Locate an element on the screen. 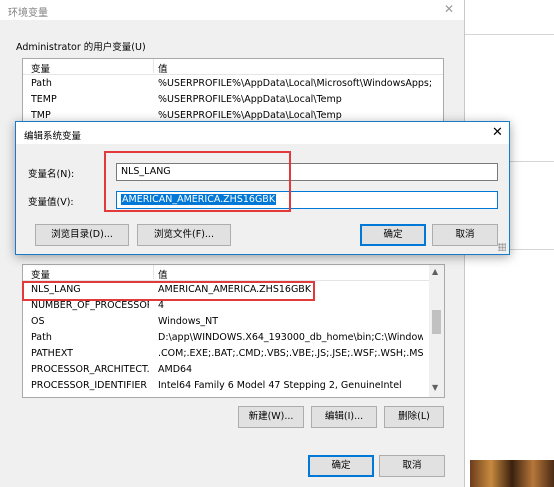  variable-value: AMERICAN_AMERICA.ZHS16GBK is located at coordinates (235, 289).